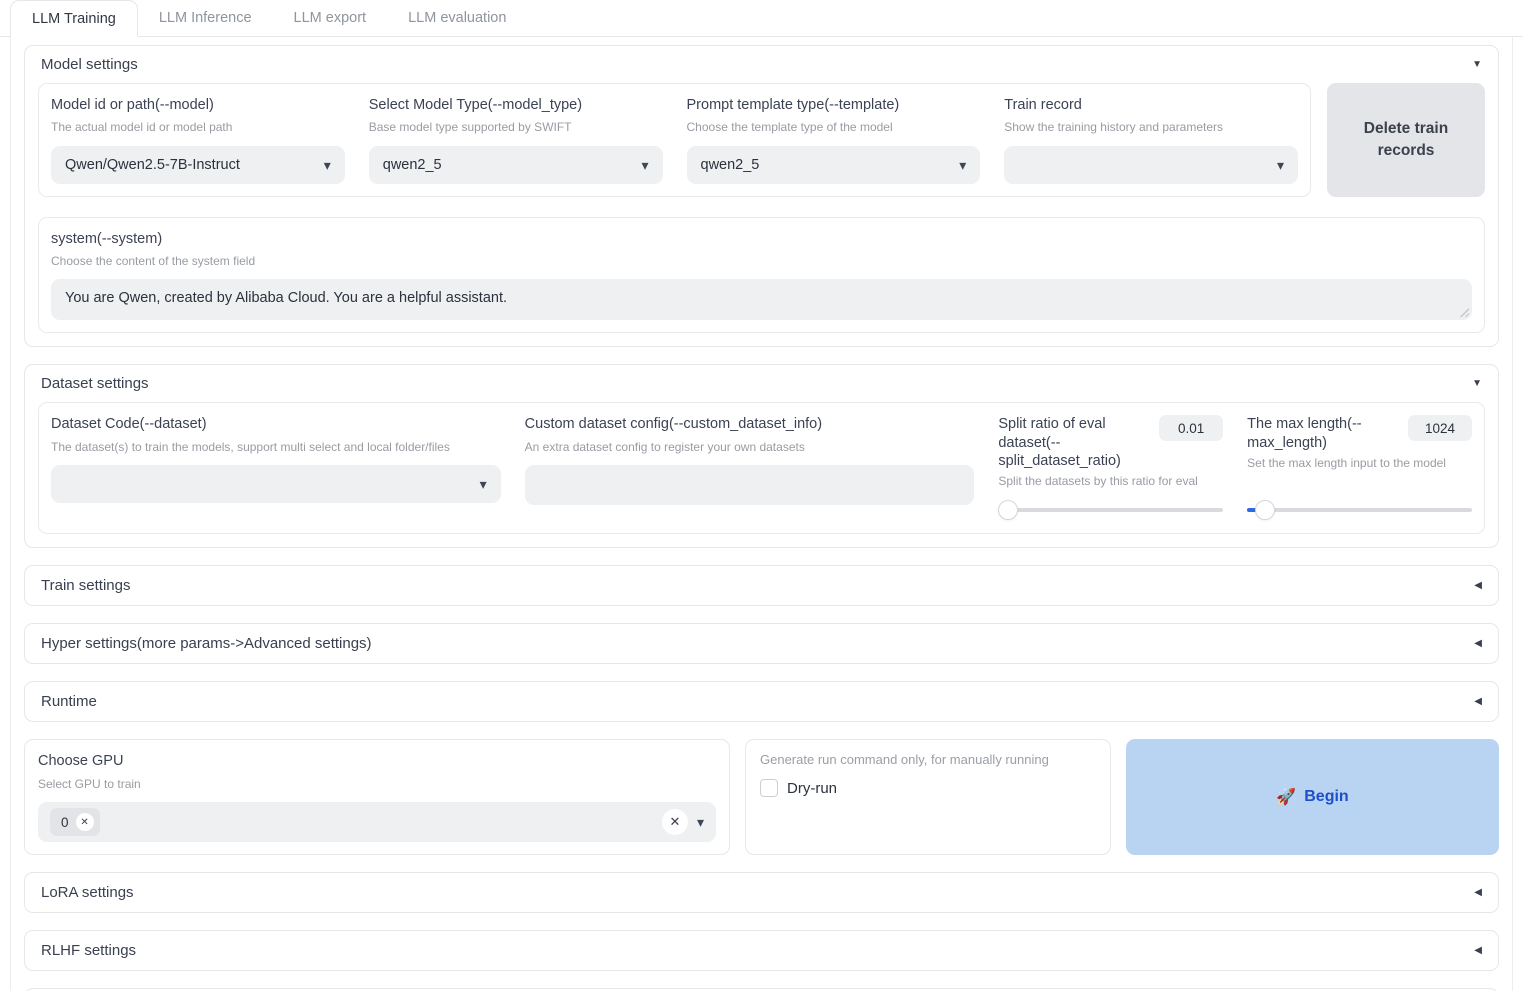 This screenshot has height=991, width=1523. Describe the element at coordinates (153, 260) in the screenshot. I see `system-info: Choose the content of the system field` at that location.